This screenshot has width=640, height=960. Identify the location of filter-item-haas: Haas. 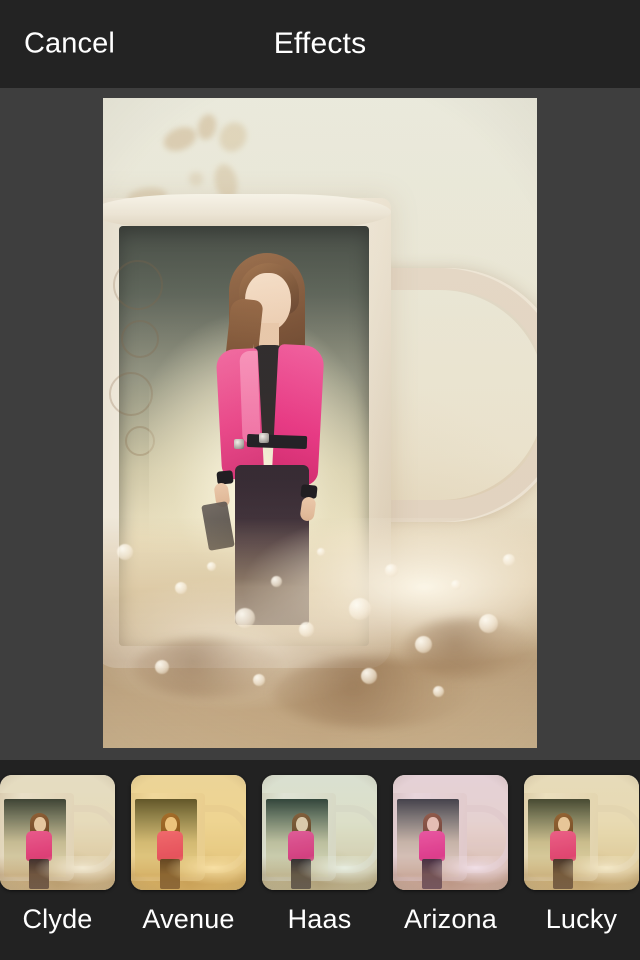
(319, 854).